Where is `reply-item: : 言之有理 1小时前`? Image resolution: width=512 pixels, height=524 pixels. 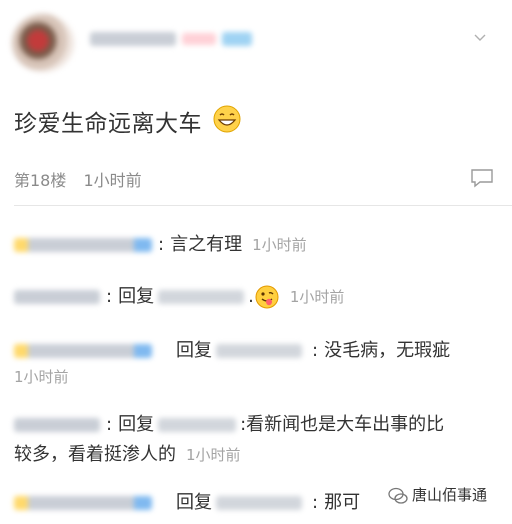
reply-item: : 言之有理 1小时前 is located at coordinates (160, 243).